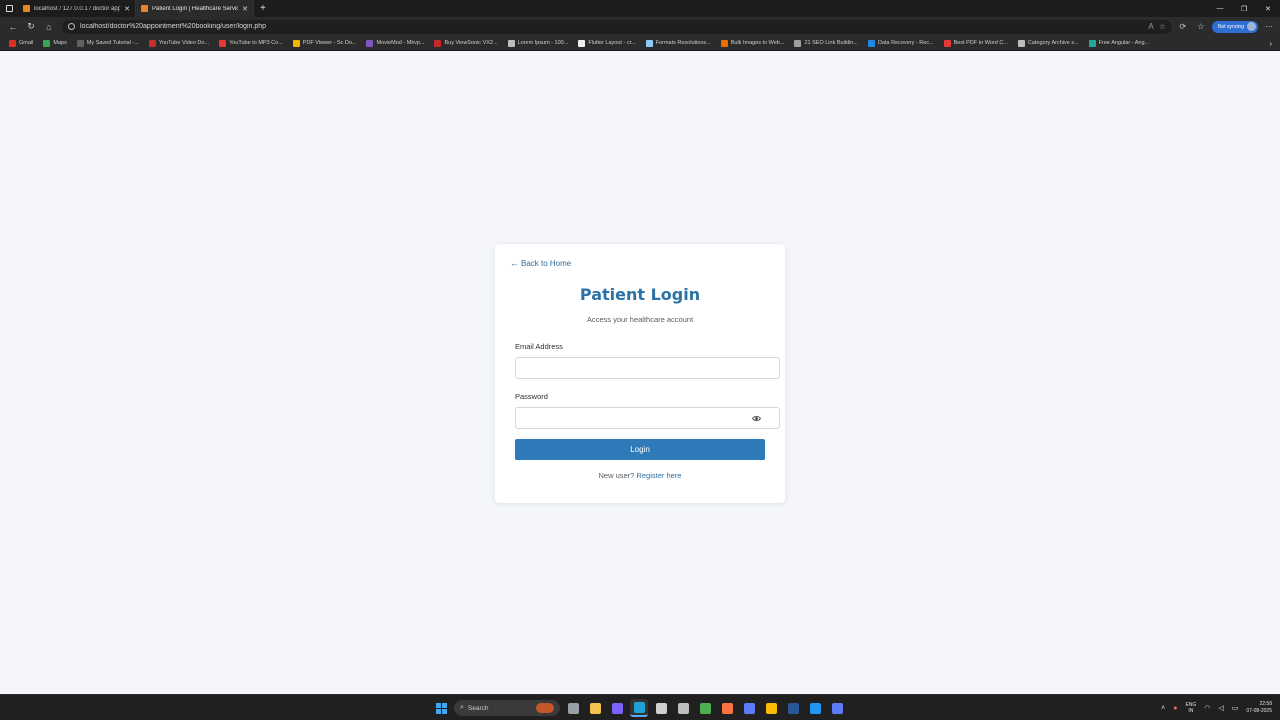 This screenshot has width=1280, height=720. I want to click on xbox-taskbar-button, so click(705, 708).